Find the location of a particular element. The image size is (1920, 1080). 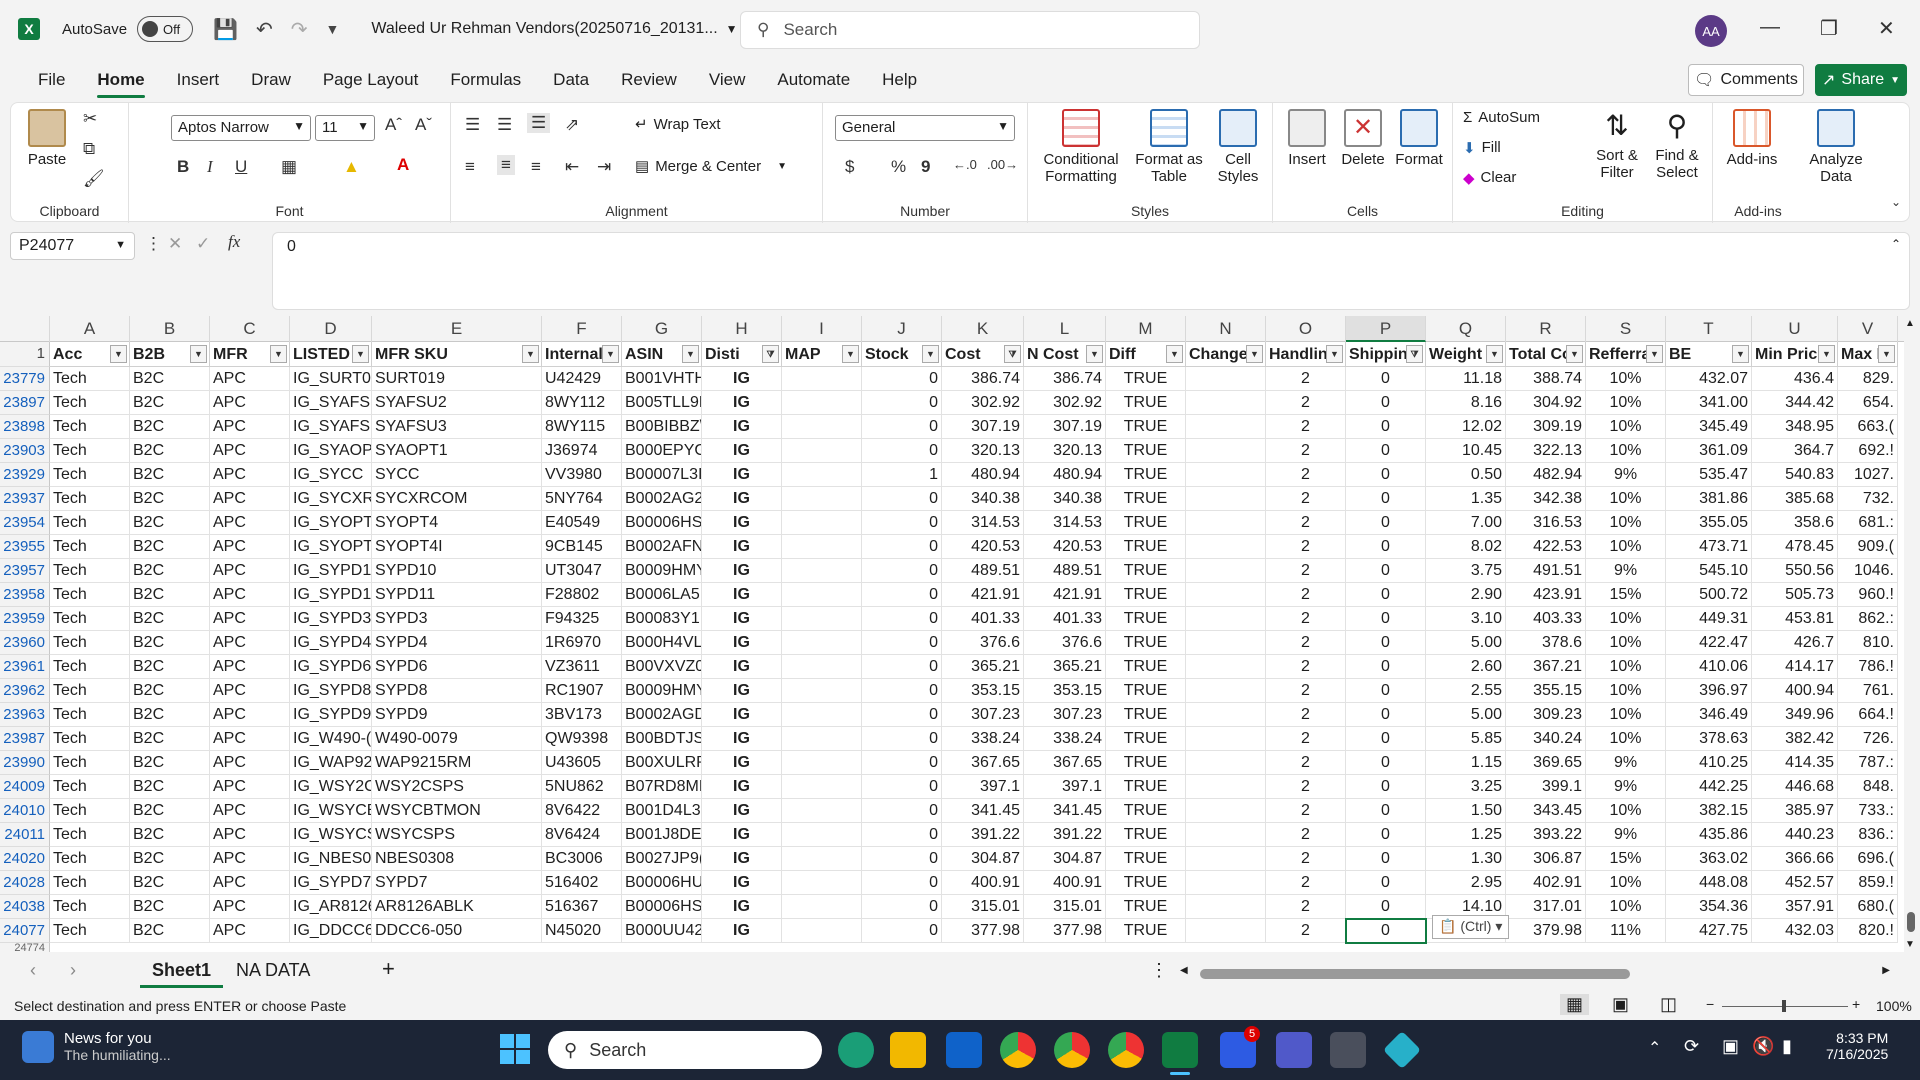

table-cell: IG_SYOPT4 is located at coordinates (331, 547).